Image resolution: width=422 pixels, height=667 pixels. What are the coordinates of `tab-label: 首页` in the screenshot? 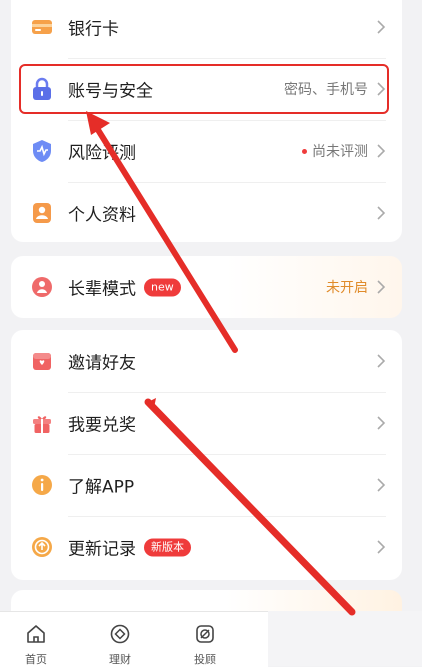 It's located at (36, 659).